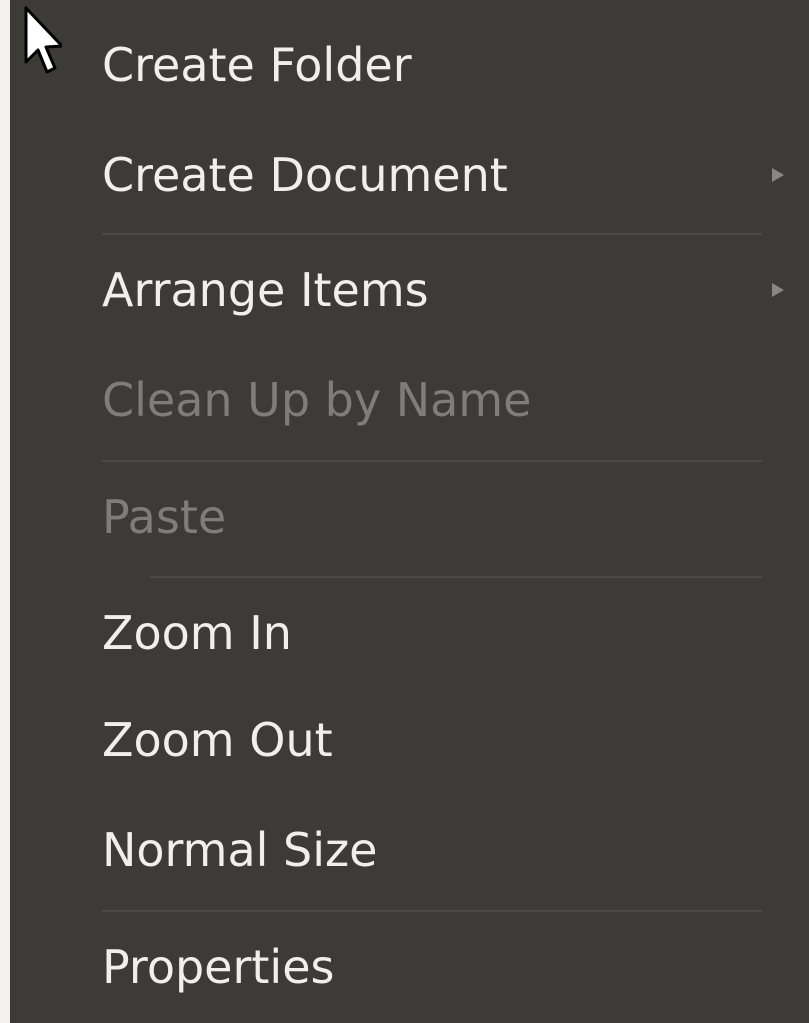  I want to click on menu-item-arrange-items: Arrange Items, so click(265, 290).